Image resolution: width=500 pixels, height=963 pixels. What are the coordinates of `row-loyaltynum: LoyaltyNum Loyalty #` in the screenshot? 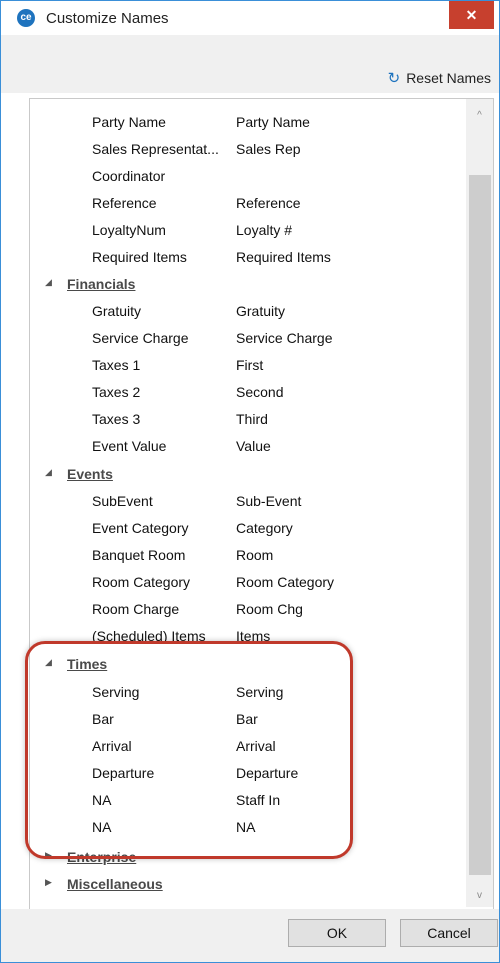 It's located at (245, 229).